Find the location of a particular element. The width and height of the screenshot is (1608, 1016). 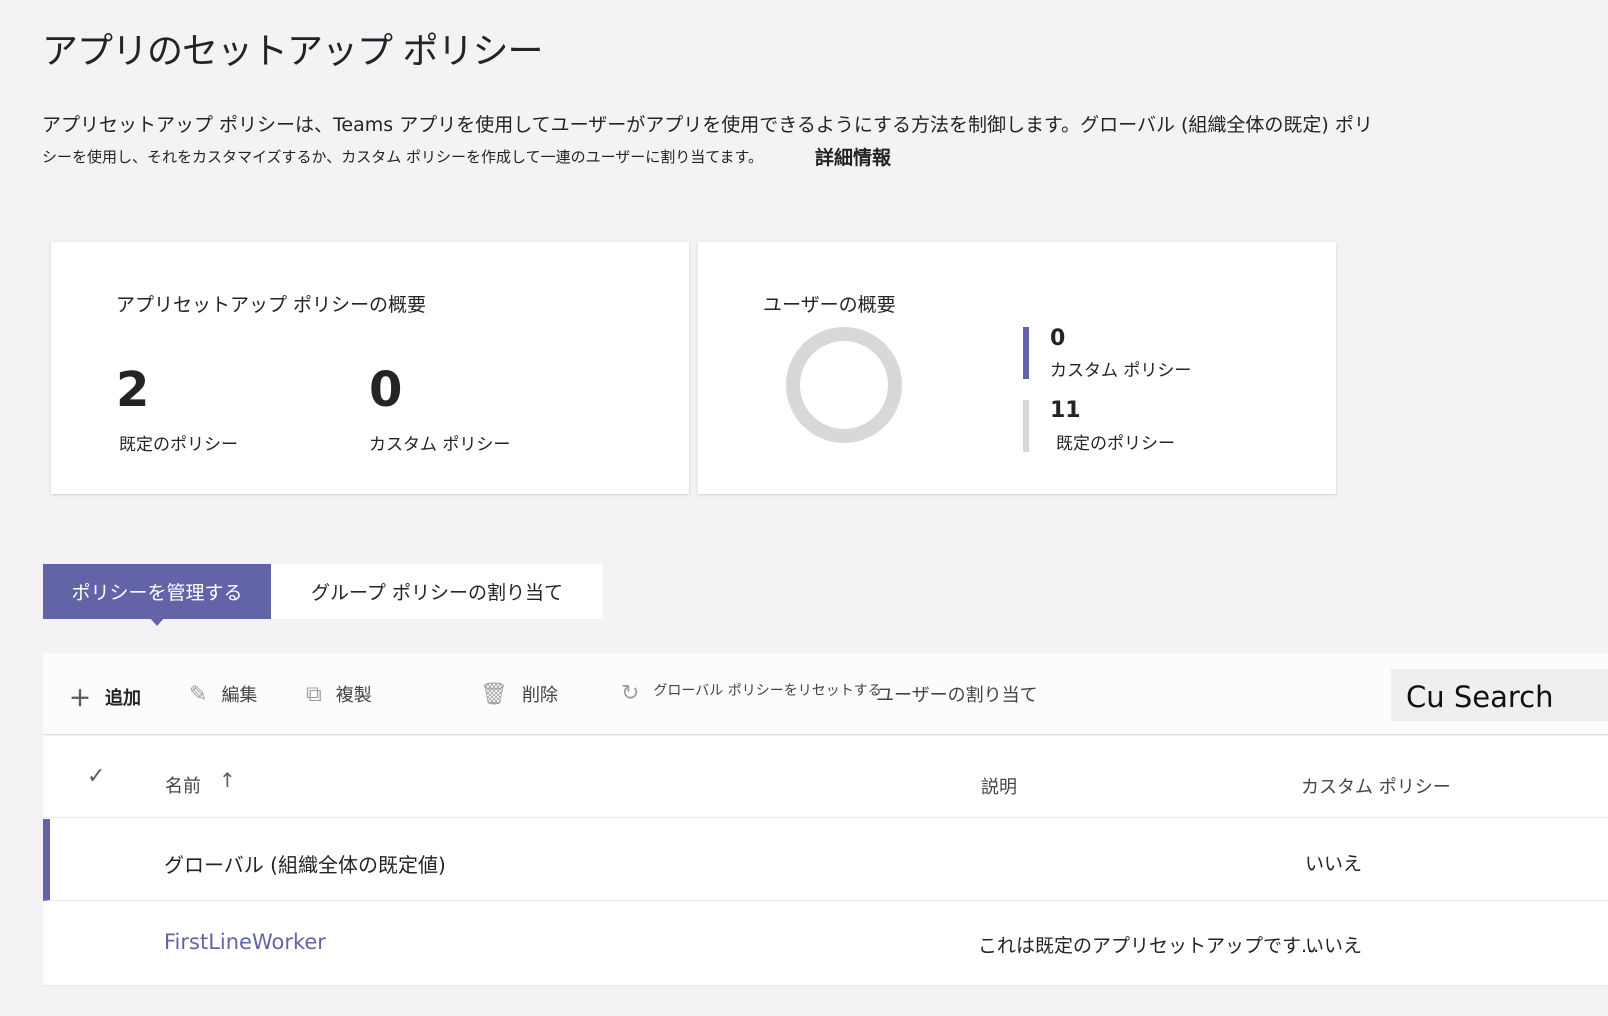

row-name: グローバル (組織全体の既定値) is located at coordinates (305, 863).